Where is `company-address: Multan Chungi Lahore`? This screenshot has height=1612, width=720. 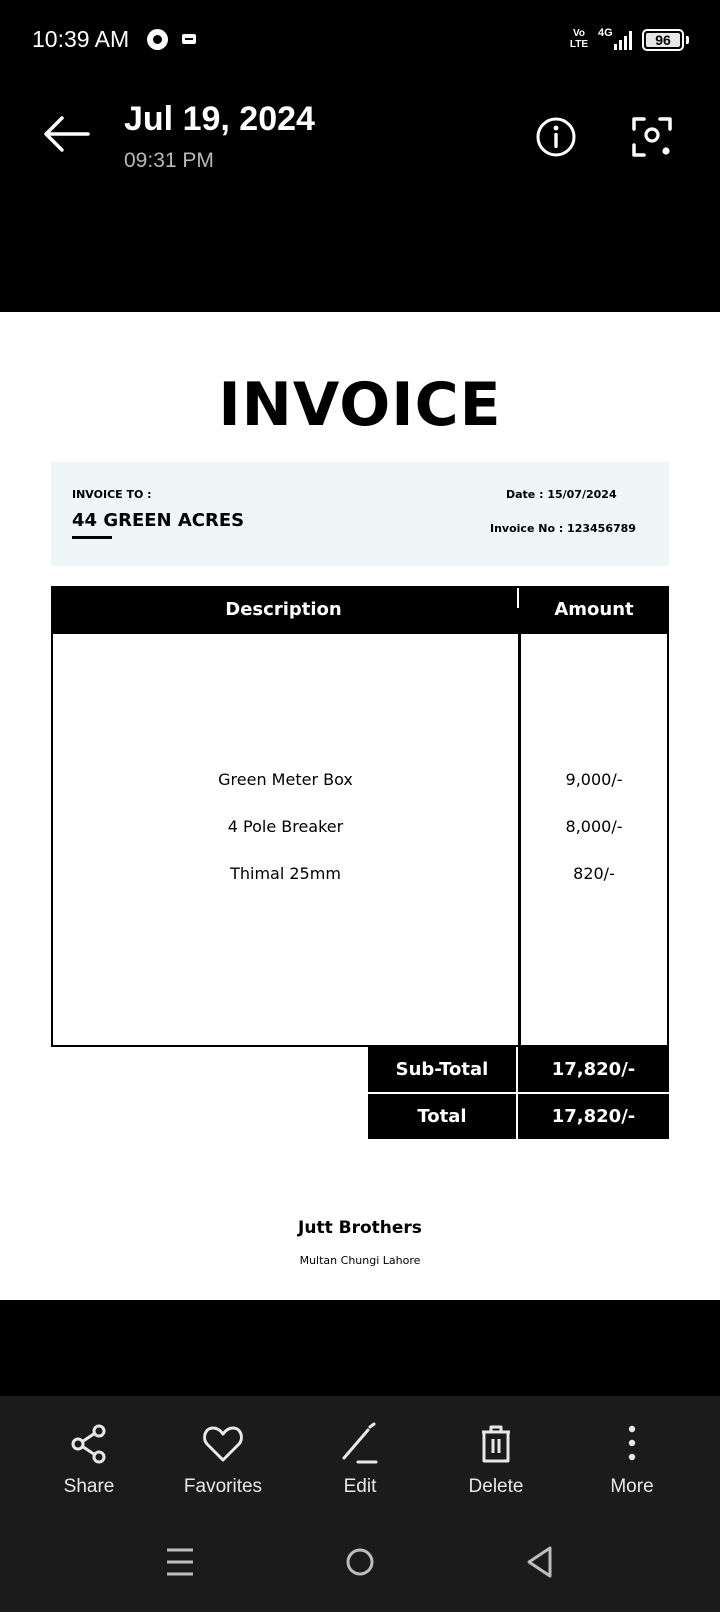
company-address: Multan Chungi Lahore is located at coordinates (360, 1260).